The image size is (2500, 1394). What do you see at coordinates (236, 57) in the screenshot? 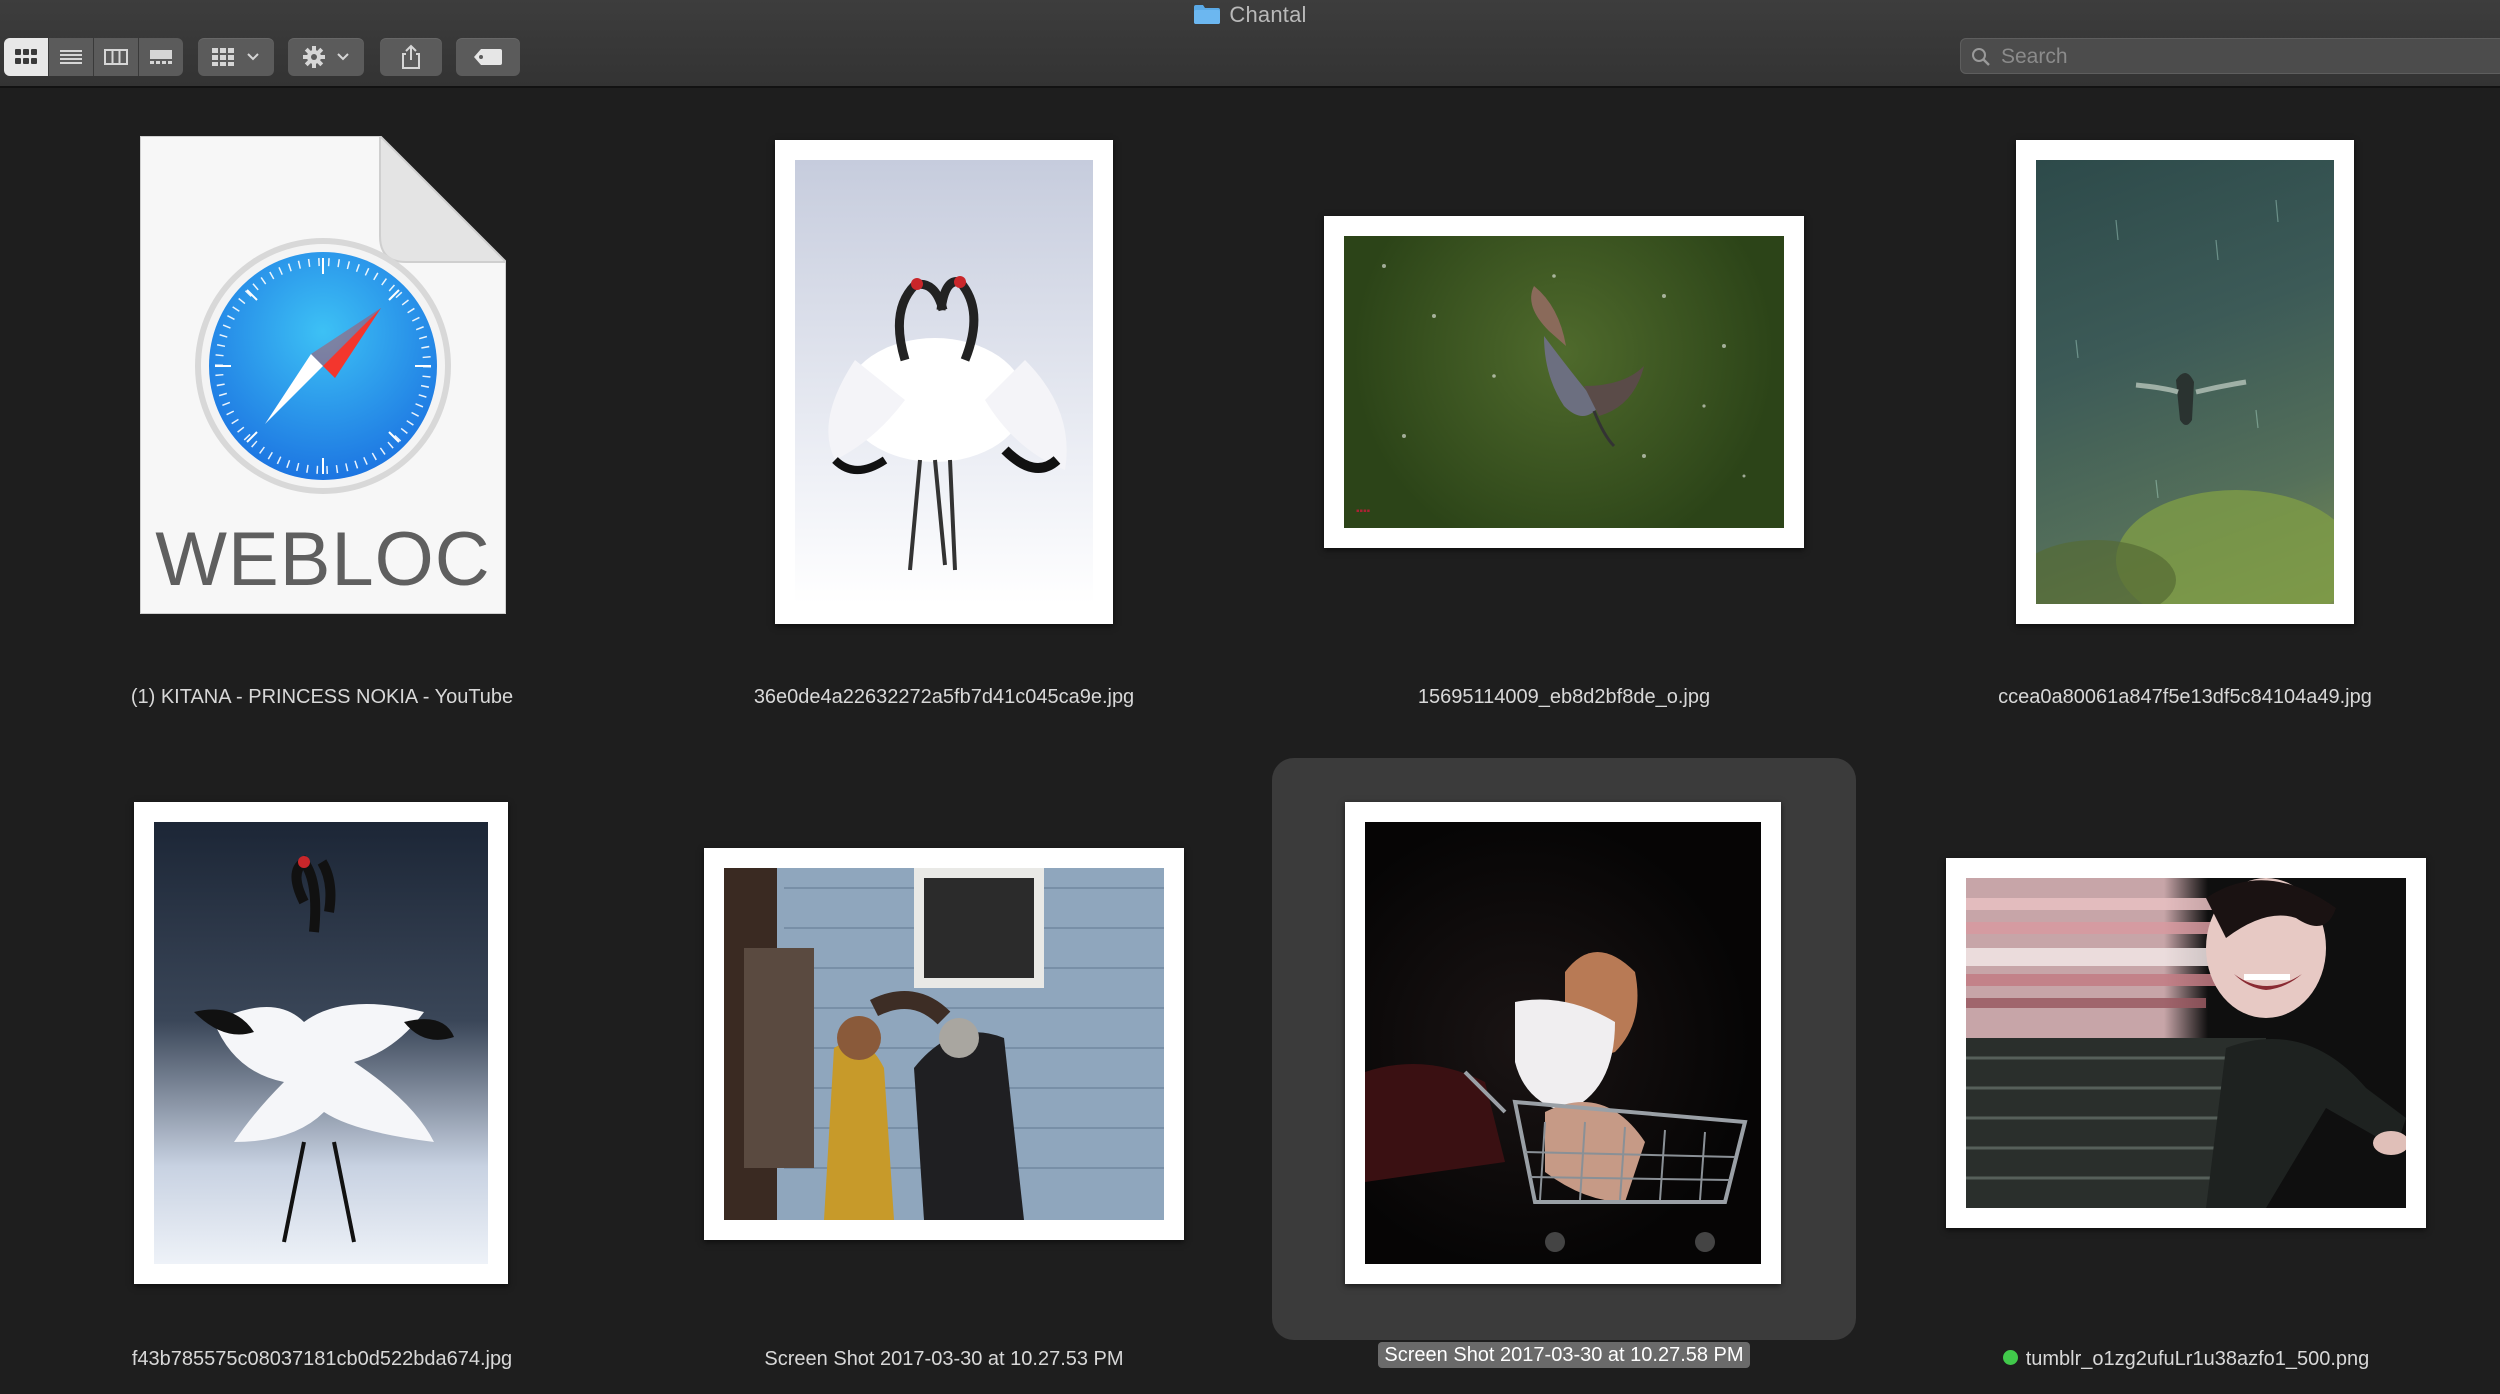
I see `group-by-button` at bounding box center [236, 57].